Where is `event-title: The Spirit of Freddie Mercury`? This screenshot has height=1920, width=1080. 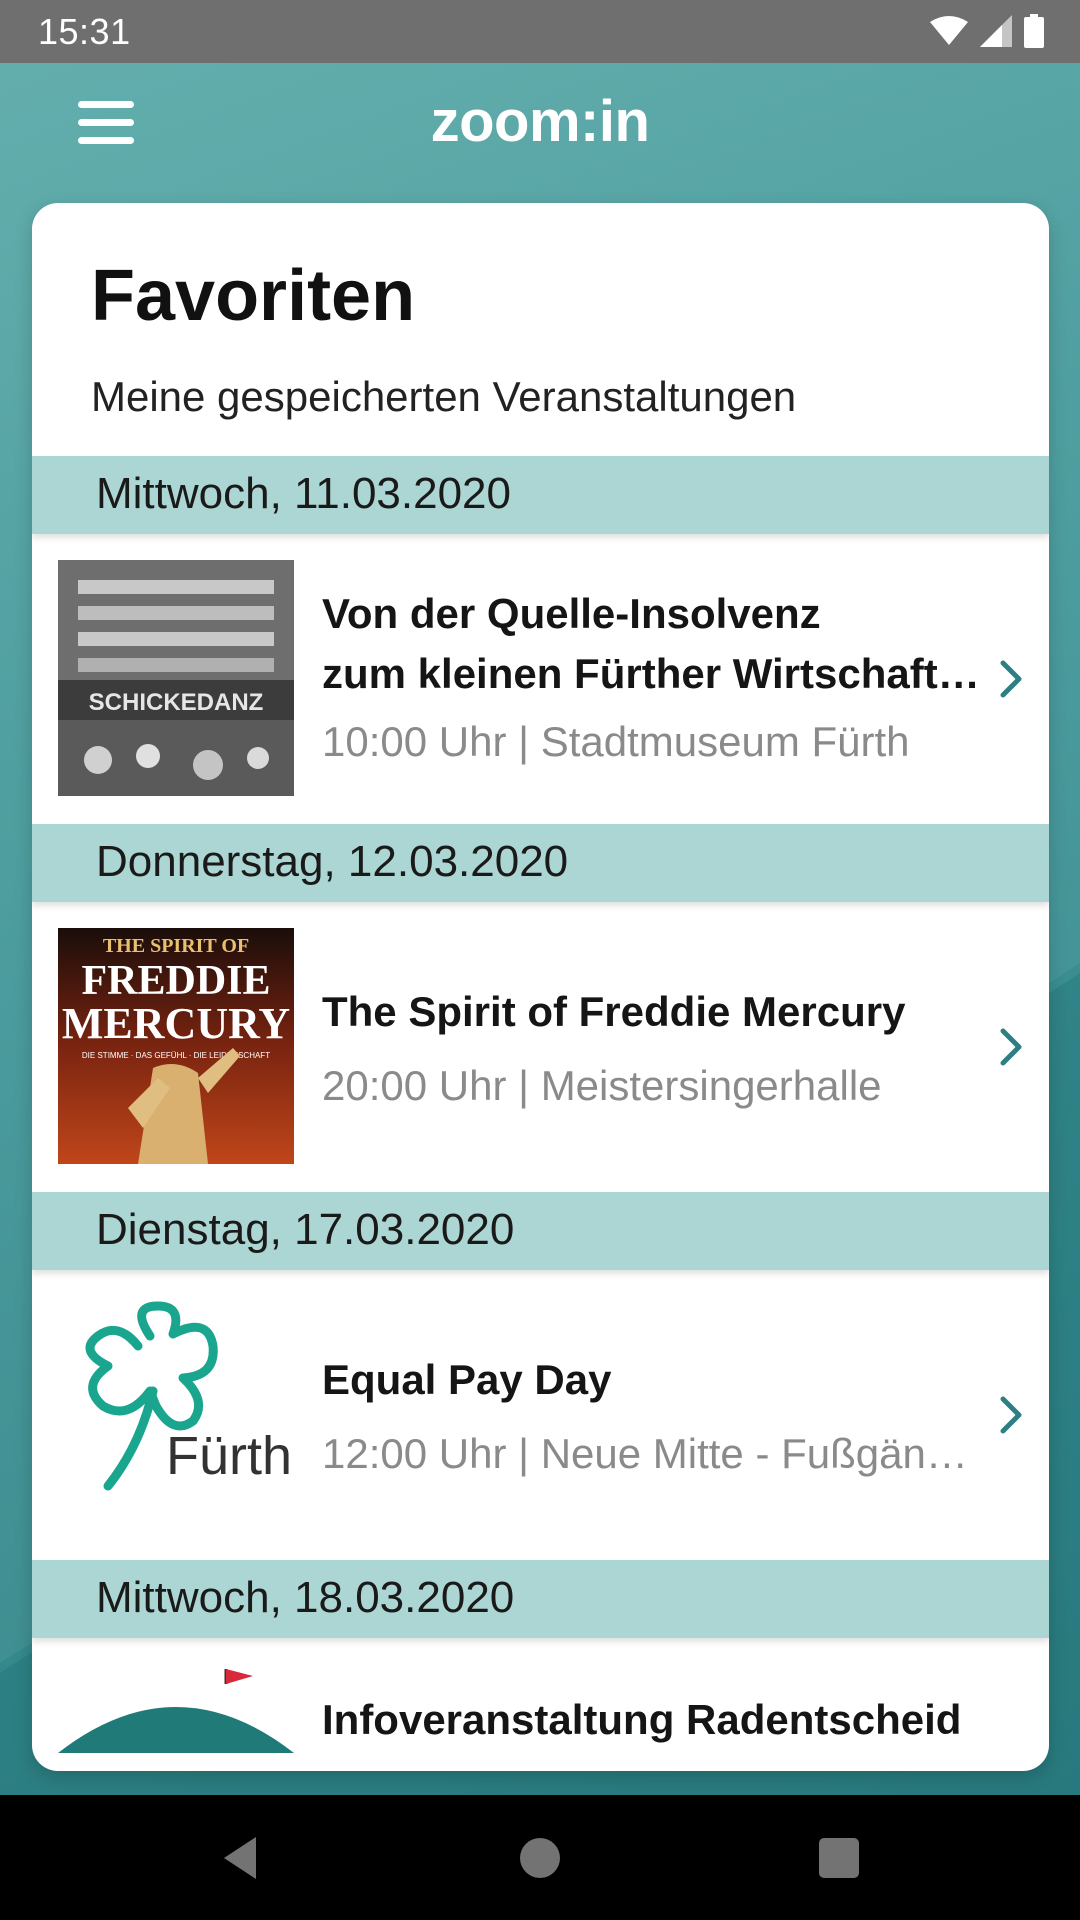 event-title: The Spirit of Freddie Mercury is located at coordinates (614, 1011).